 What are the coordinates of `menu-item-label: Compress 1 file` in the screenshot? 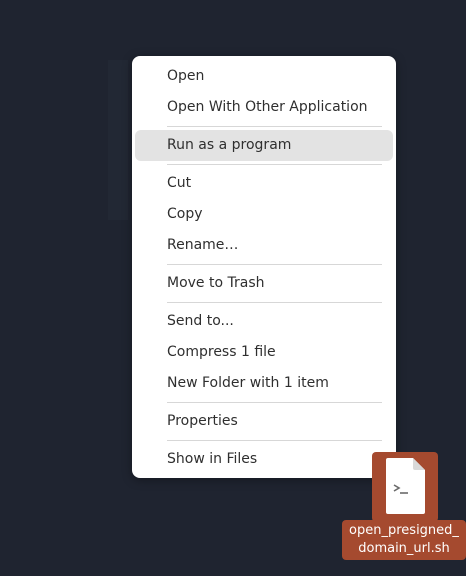 It's located at (221, 352).